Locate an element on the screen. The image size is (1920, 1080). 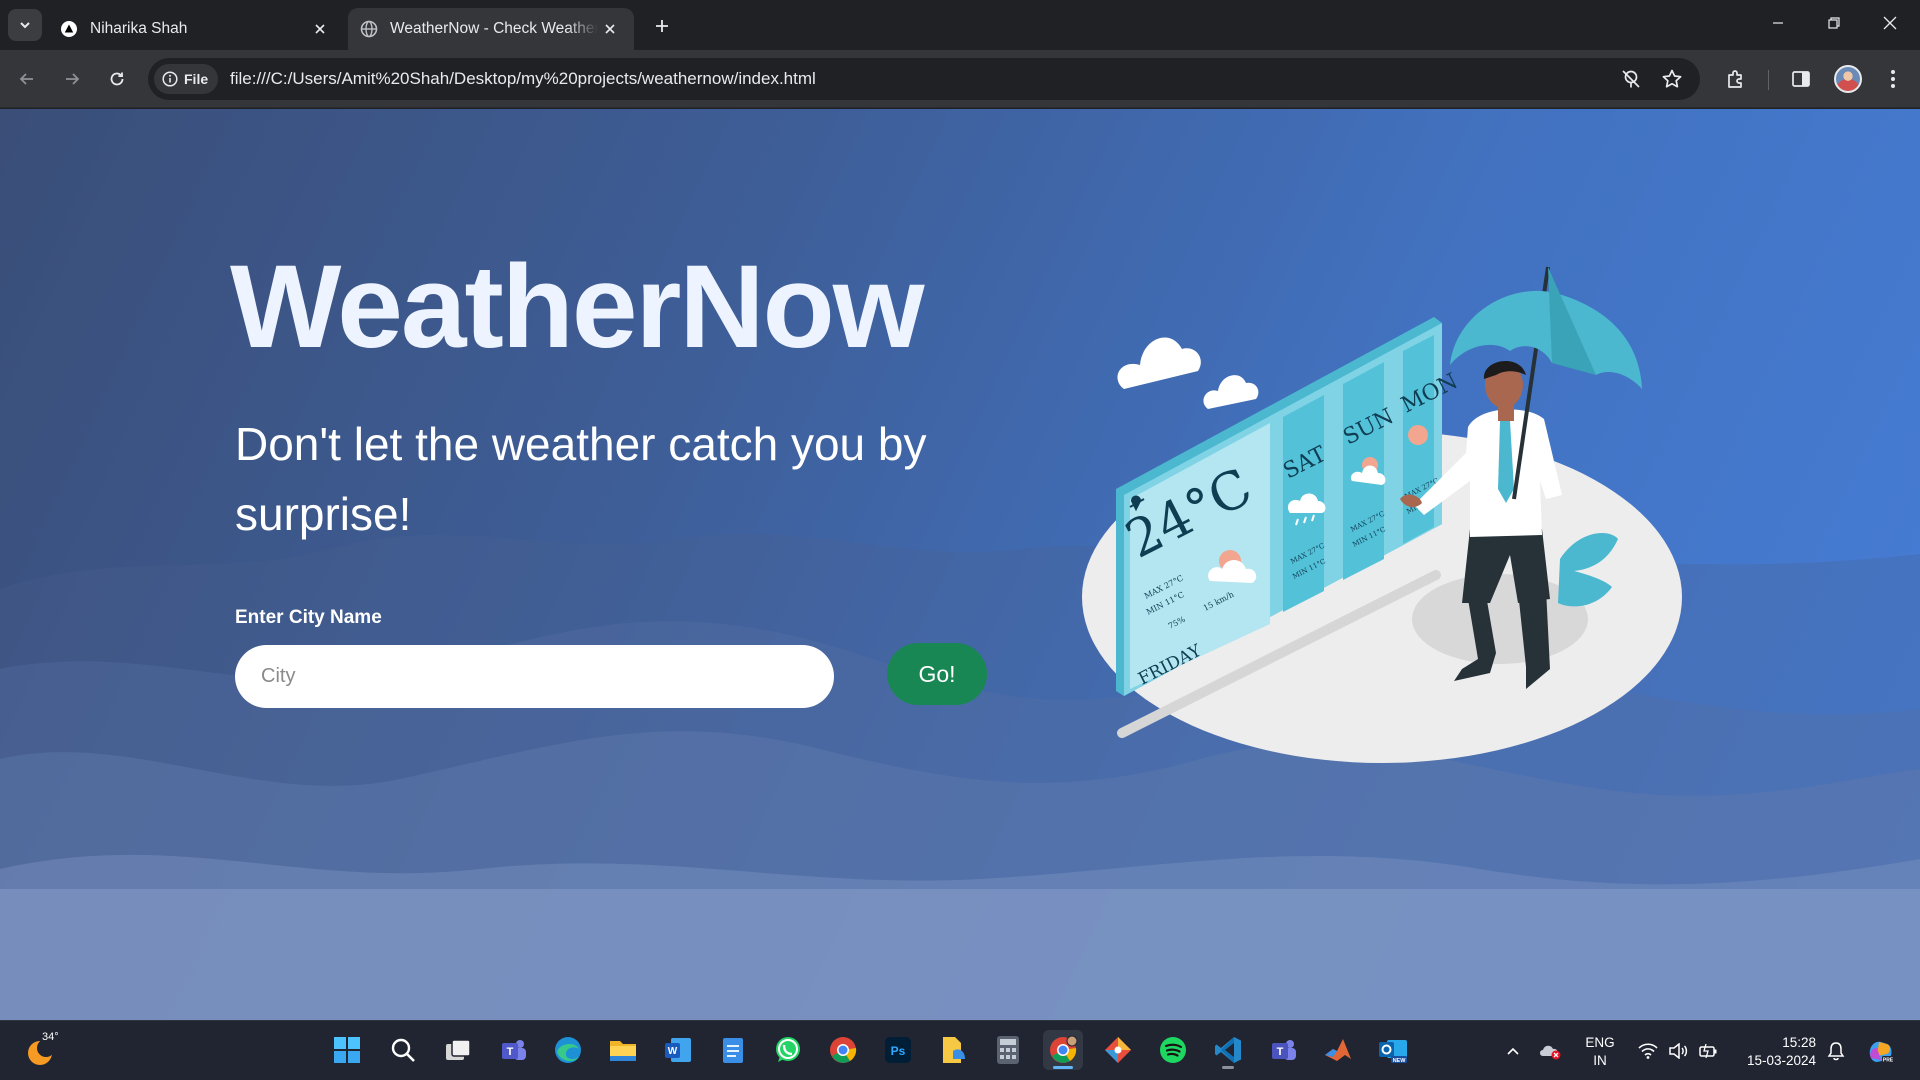
svg-text: Ps is located at coordinates (898, 1051).